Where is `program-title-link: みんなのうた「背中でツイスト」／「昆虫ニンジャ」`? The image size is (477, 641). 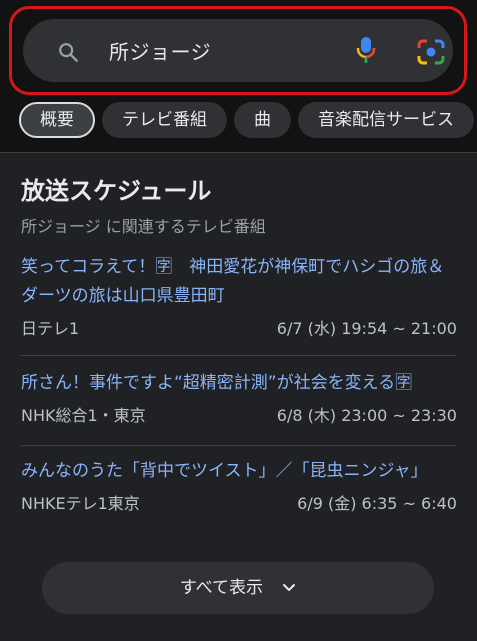 program-title-link: みんなのうた「背中でツイスト」／「昆虫ニンジャ」 is located at coordinates (239, 471).